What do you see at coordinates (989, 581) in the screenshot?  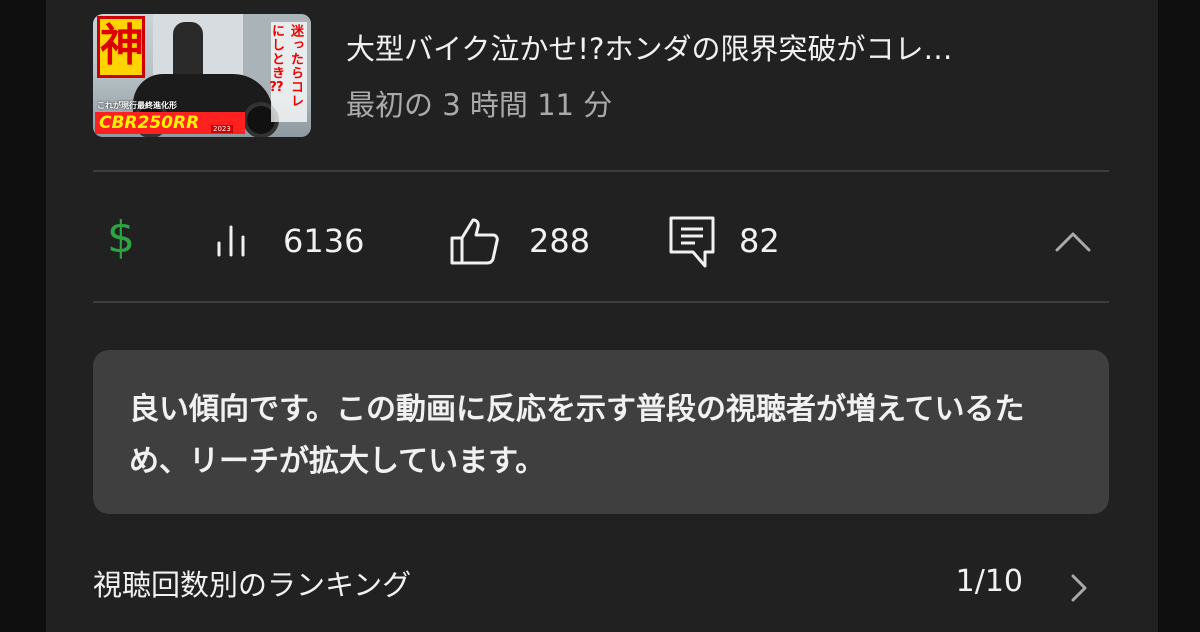 I see `ranking-value: 1/10` at bounding box center [989, 581].